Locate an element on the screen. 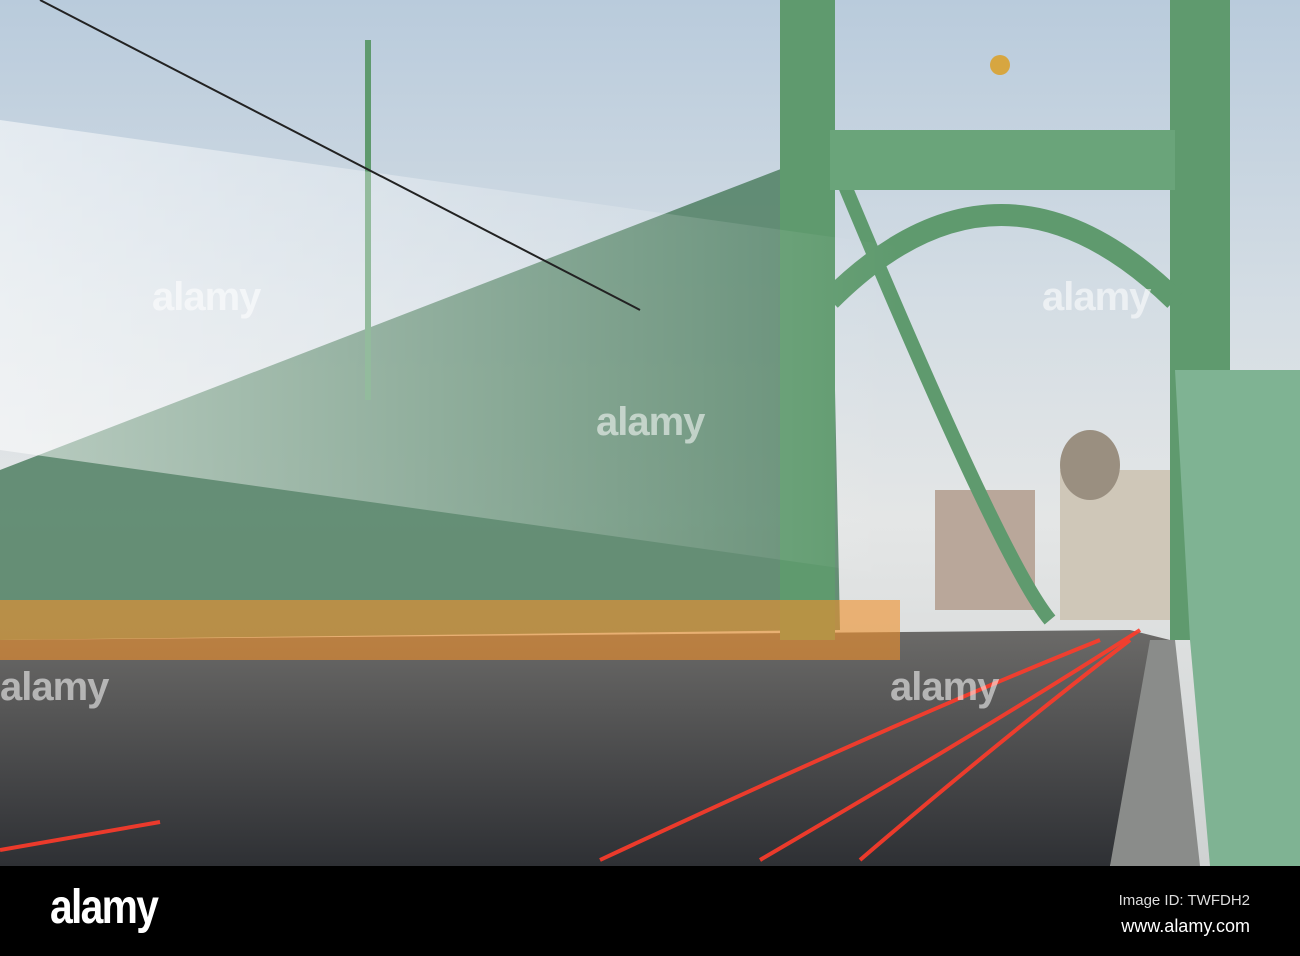  crown is located at coordinates (1000, 65).